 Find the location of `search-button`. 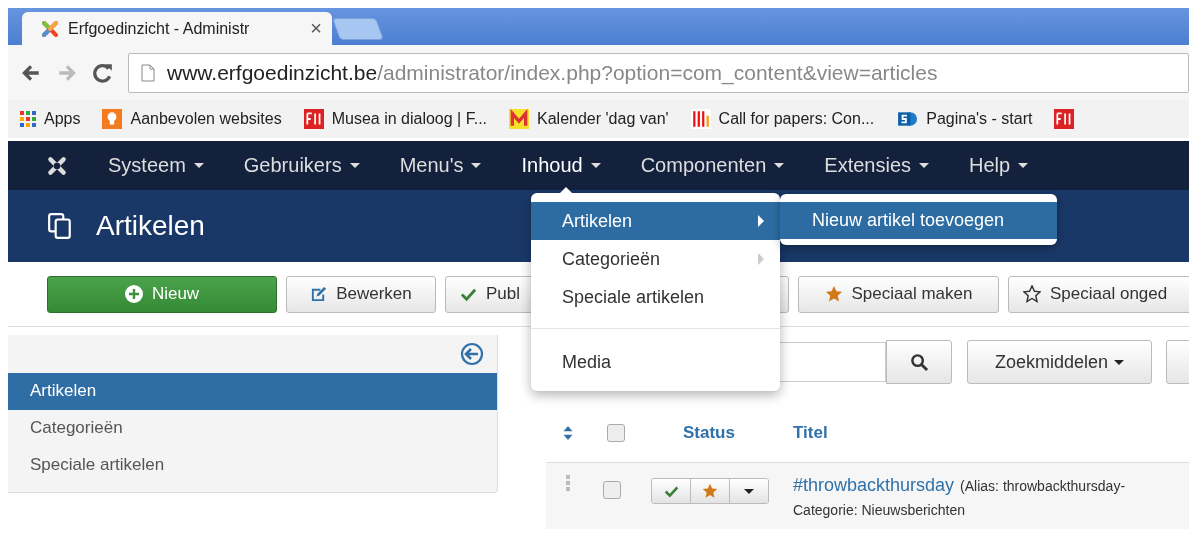

search-button is located at coordinates (919, 362).